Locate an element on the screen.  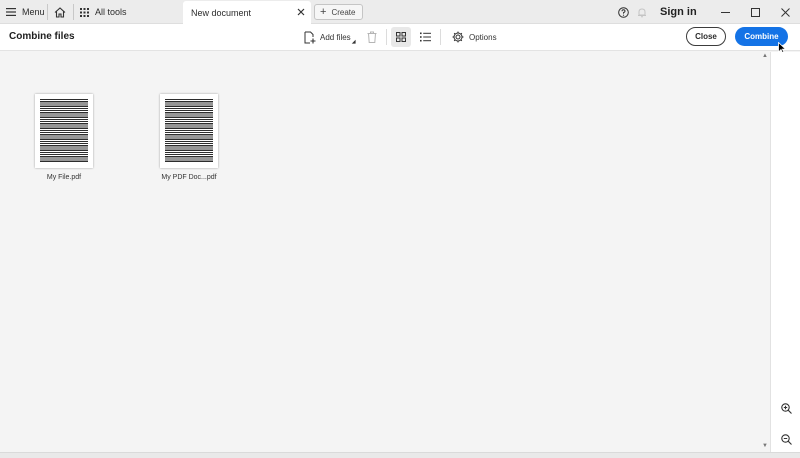
file-name: My File.pdf is located at coordinates (64, 177).